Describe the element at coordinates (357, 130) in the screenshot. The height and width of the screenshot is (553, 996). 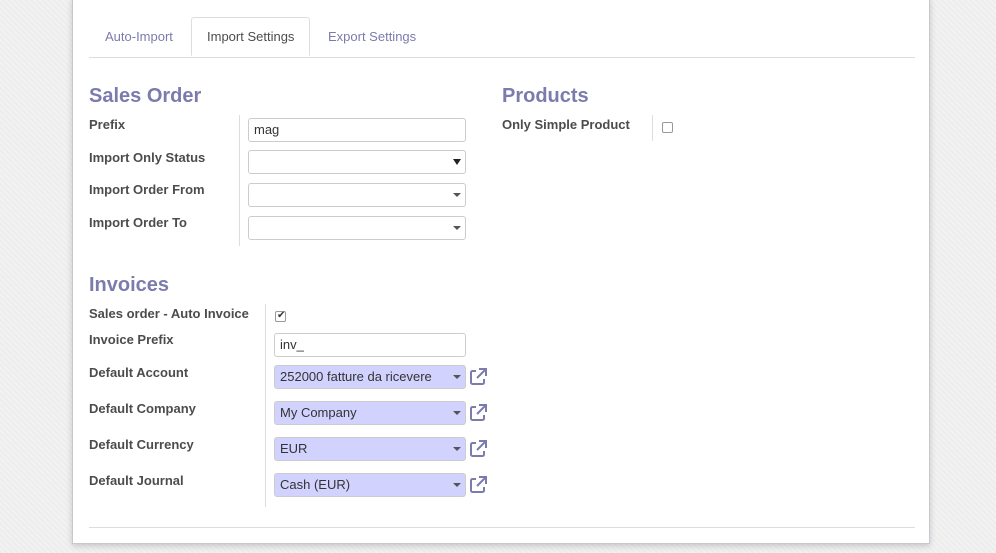
I see `prefix-input: mag` at that location.